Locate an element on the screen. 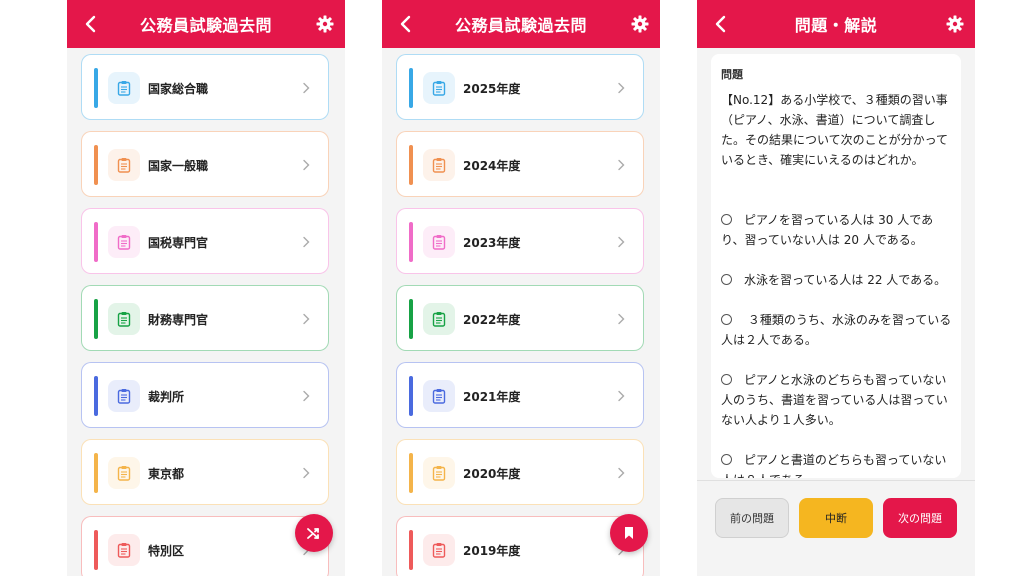 Image resolution: width=1024 pixels, height=576 pixels. shuffle-icon is located at coordinates (313, 533).